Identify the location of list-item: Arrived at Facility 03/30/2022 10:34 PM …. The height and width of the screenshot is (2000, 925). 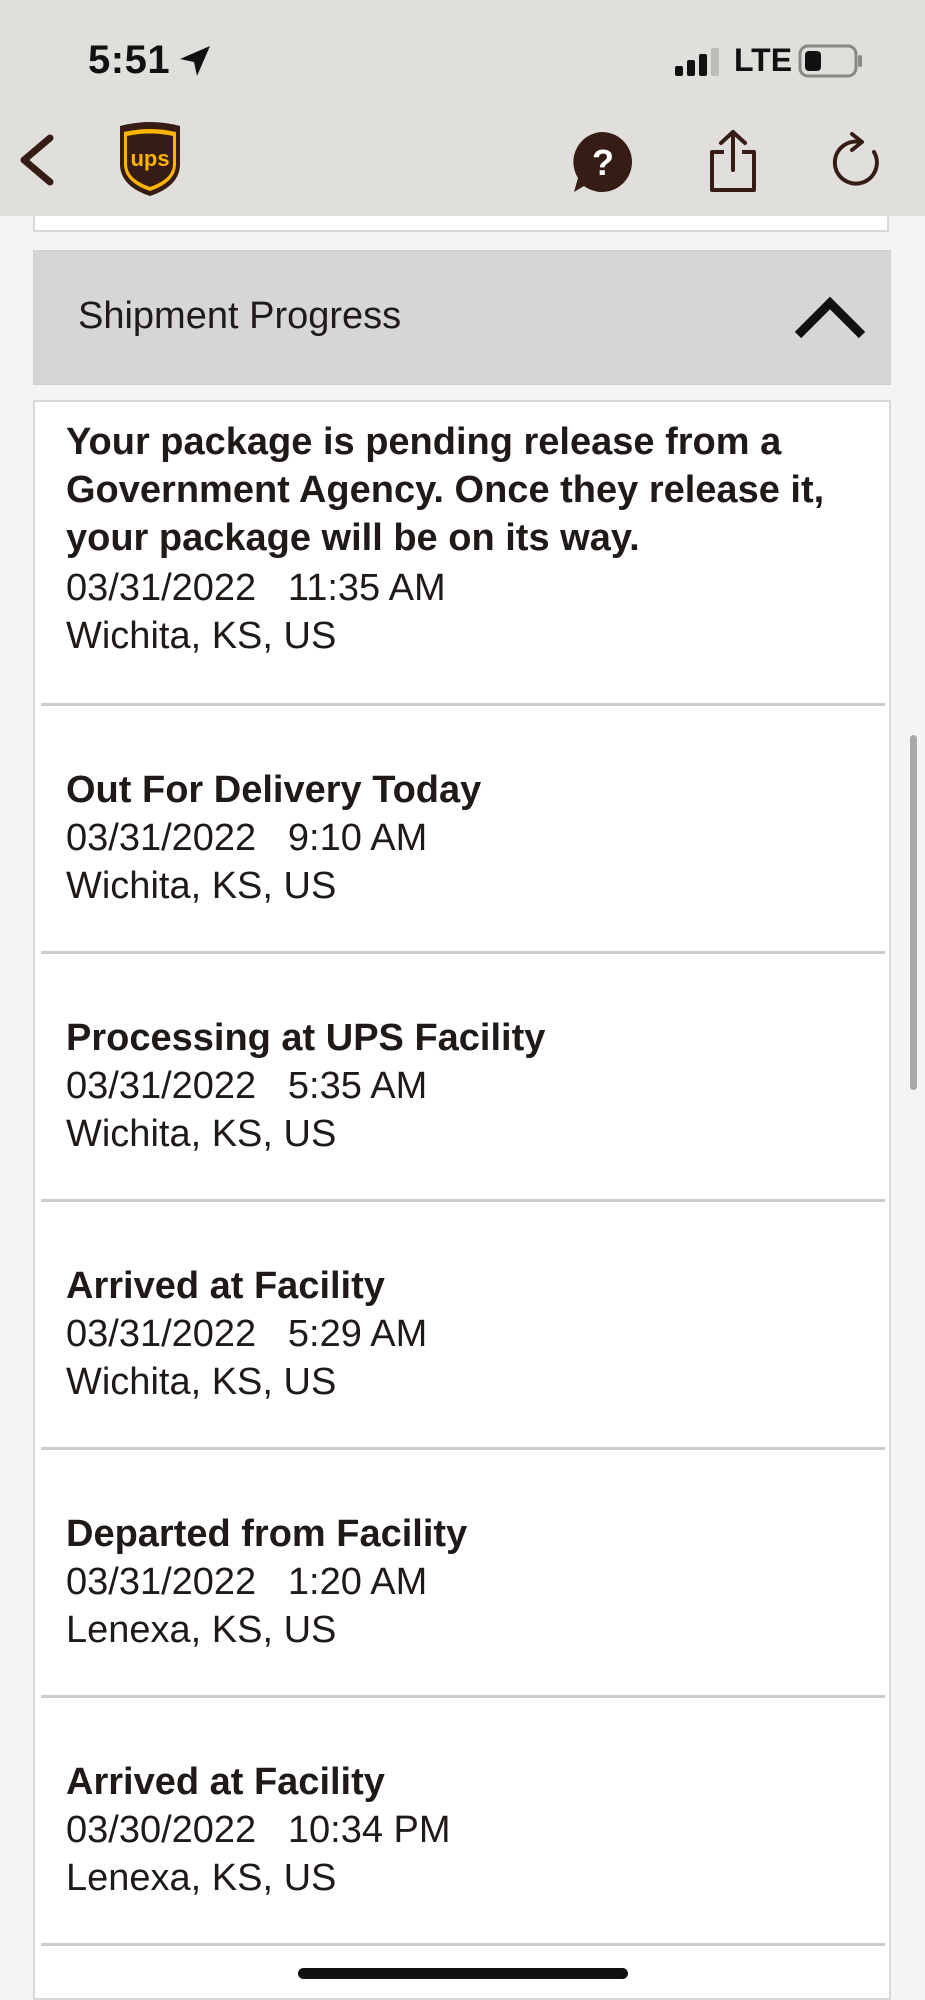
(462, 1822).